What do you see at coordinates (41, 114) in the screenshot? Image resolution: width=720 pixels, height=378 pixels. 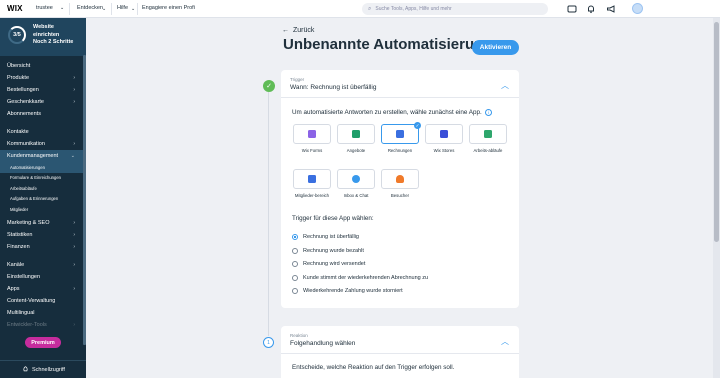 I see `sidebar-item-subscriptions: Abonnements` at bounding box center [41, 114].